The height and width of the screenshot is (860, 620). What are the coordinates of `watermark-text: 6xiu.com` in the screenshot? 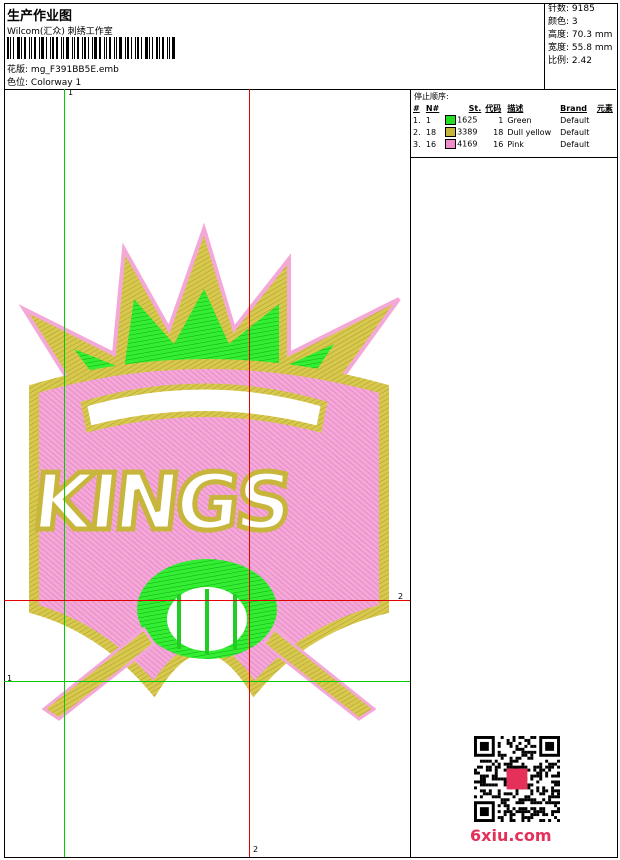 It's located at (511, 835).